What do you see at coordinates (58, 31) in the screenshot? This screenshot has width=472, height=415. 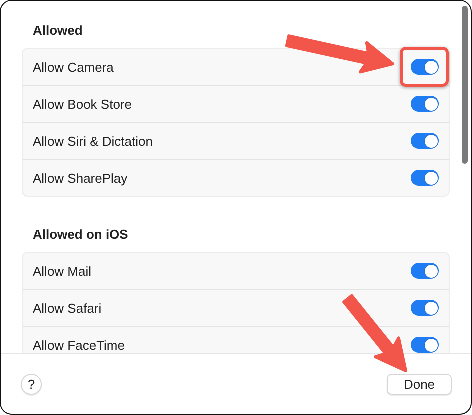 I see `section-heading: Allowed` at bounding box center [58, 31].